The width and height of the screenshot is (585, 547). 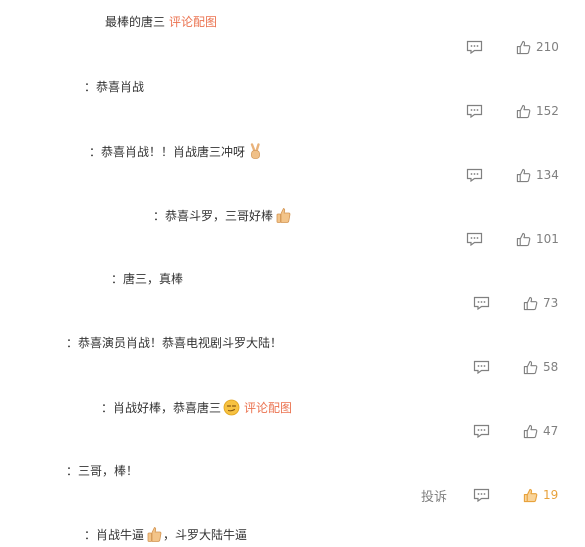 I want to click on comment-text: ：肖战好棒，恭喜唐三 评论配图, so click(x=196, y=407).